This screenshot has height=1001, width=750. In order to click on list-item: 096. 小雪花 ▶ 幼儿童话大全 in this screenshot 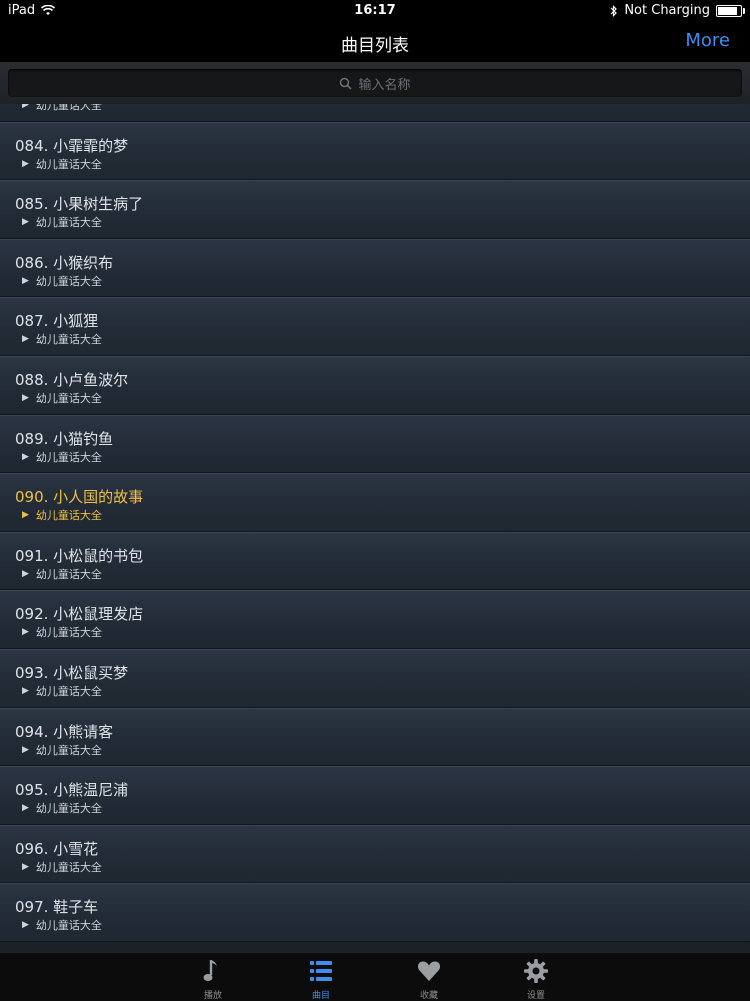, I will do `click(375, 854)`.